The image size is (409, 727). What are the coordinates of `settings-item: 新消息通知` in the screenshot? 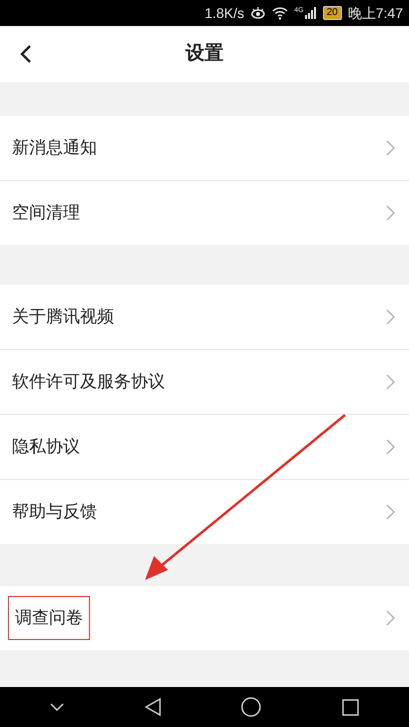 It's located at (210, 148).